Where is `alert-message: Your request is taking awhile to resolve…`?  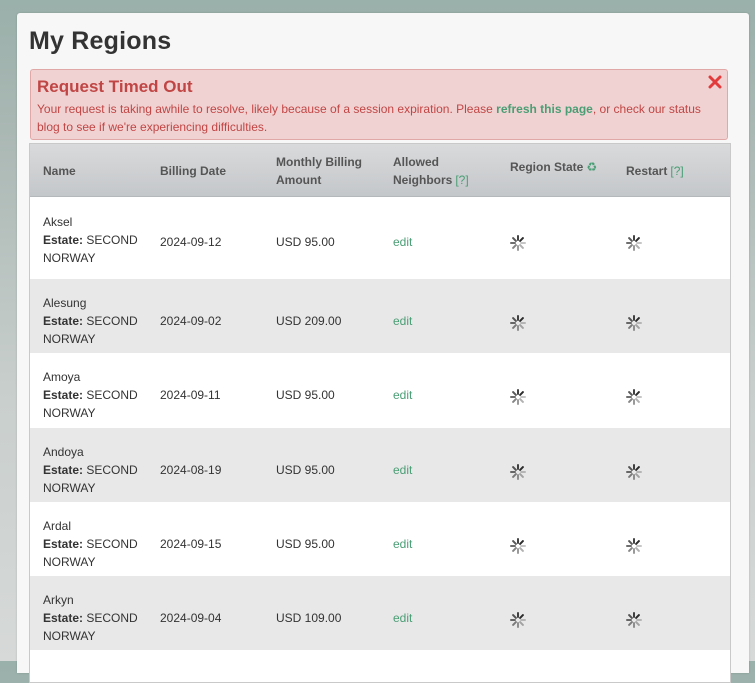
alert-message: Your request is taking awhile to resolve… is located at coordinates (378, 118).